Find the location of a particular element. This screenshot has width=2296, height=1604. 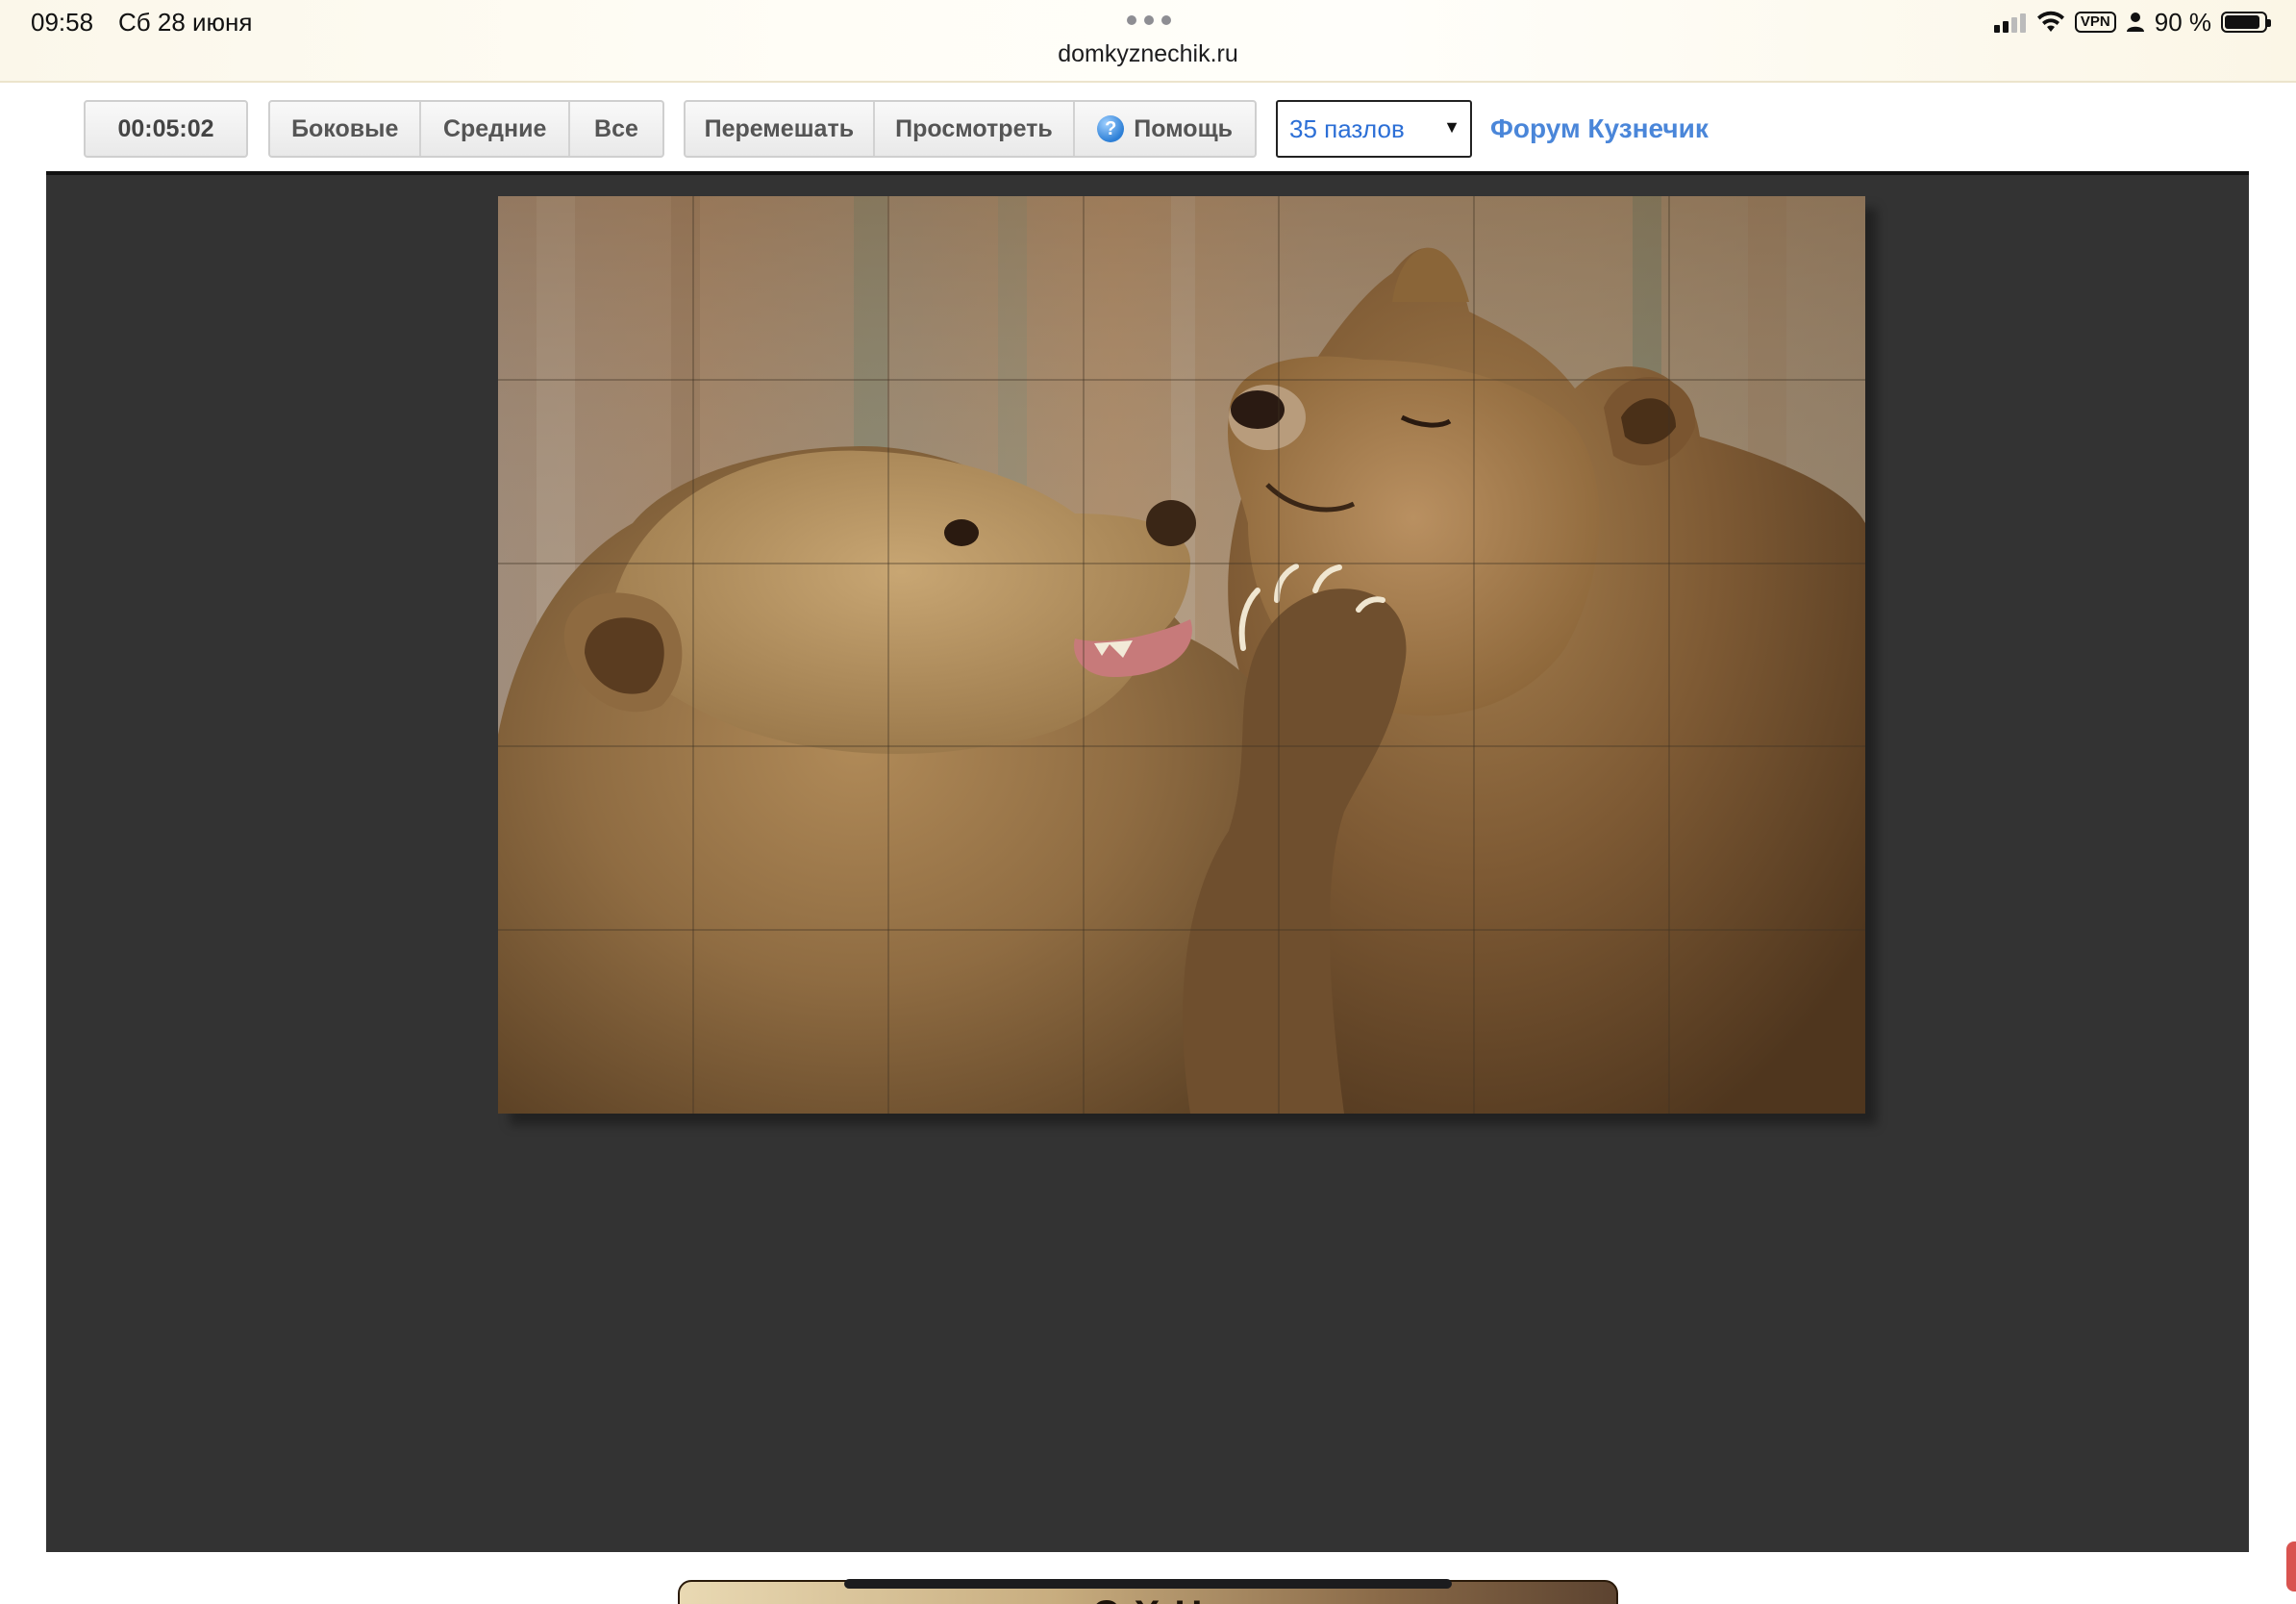

middle-pieces-button: Средние is located at coordinates (496, 129).